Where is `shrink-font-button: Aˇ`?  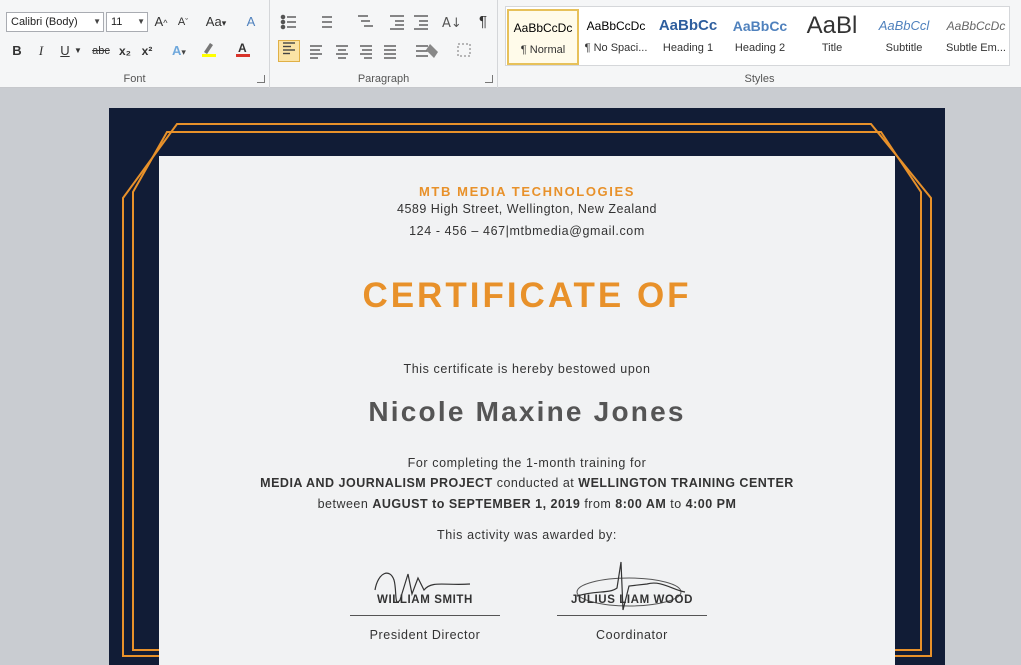 shrink-font-button: Aˇ is located at coordinates (183, 22).